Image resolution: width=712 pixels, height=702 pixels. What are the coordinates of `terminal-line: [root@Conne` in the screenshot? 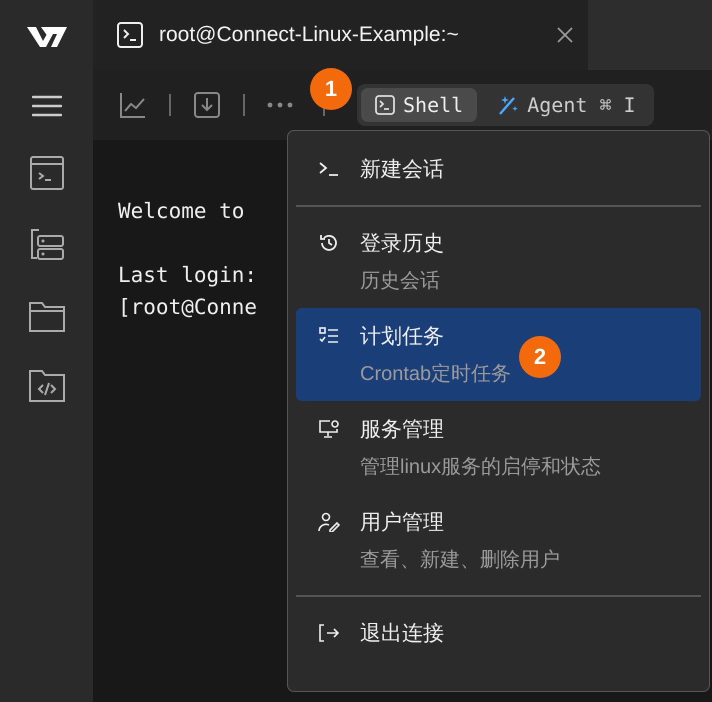 It's located at (188, 307).